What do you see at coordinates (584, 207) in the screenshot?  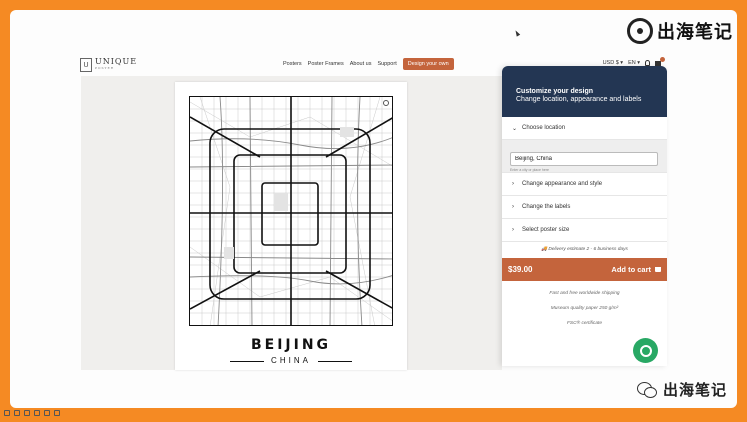 I see `accordion-labels: › Change the labels` at bounding box center [584, 207].